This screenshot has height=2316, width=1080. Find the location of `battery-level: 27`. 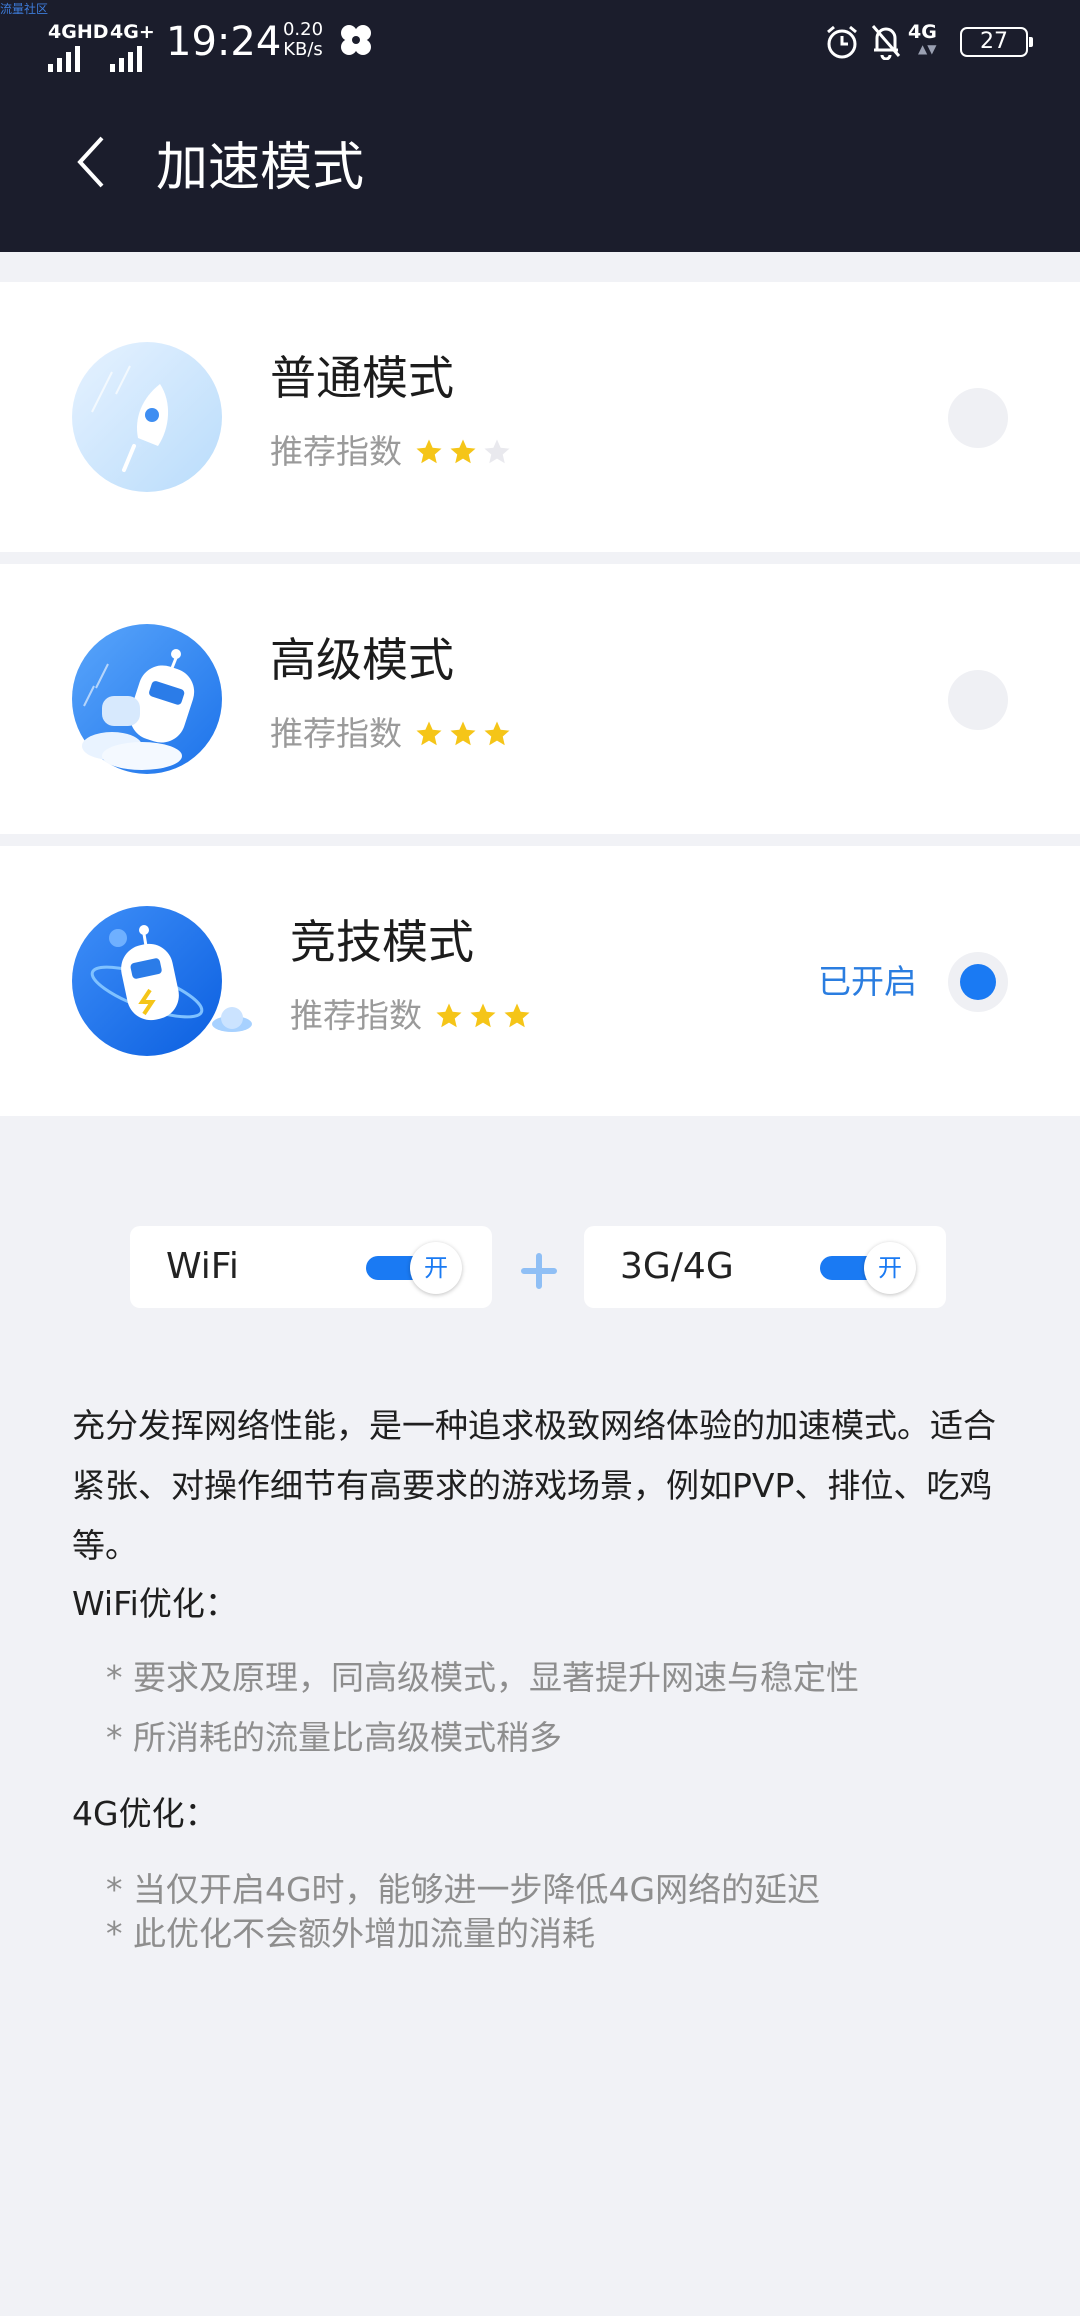

battery-level: 27 is located at coordinates (994, 41).